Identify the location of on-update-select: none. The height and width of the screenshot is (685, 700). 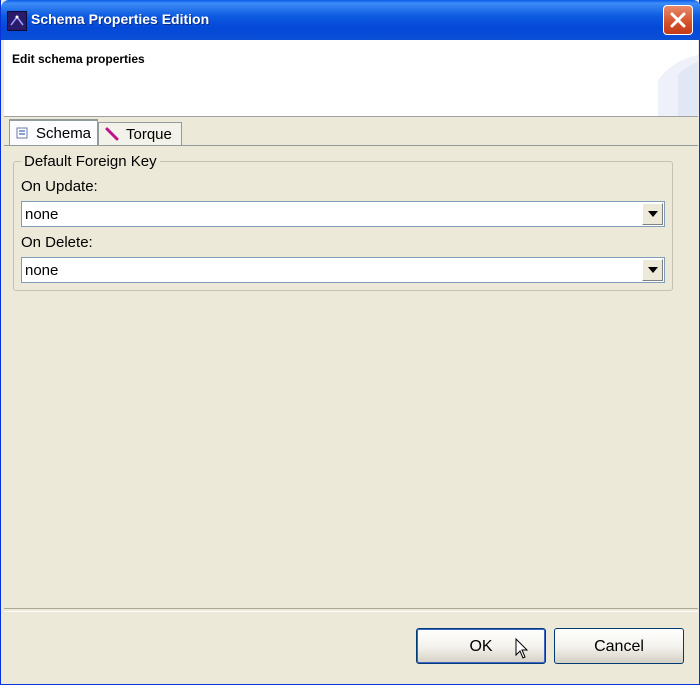
(343, 214).